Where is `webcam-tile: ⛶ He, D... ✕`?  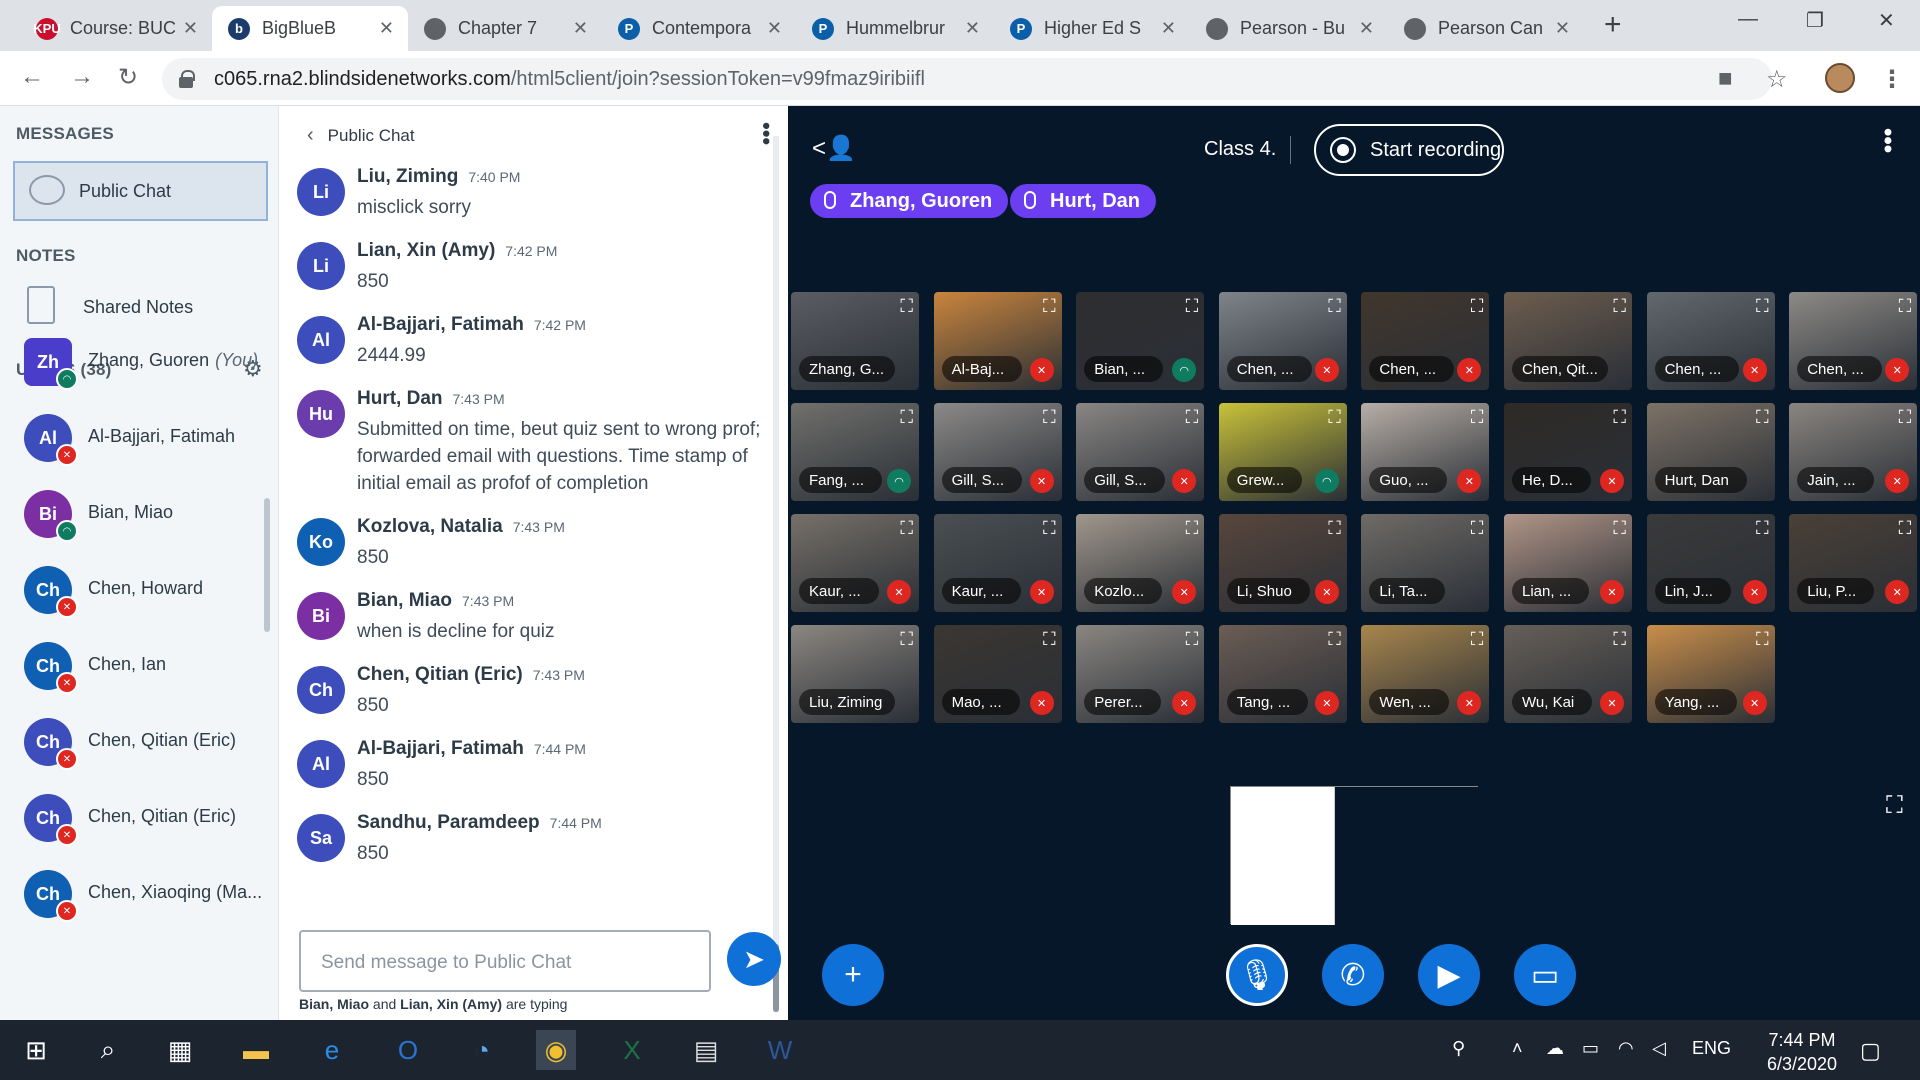 webcam-tile: ⛶ He, D... ✕ is located at coordinates (1568, 452).